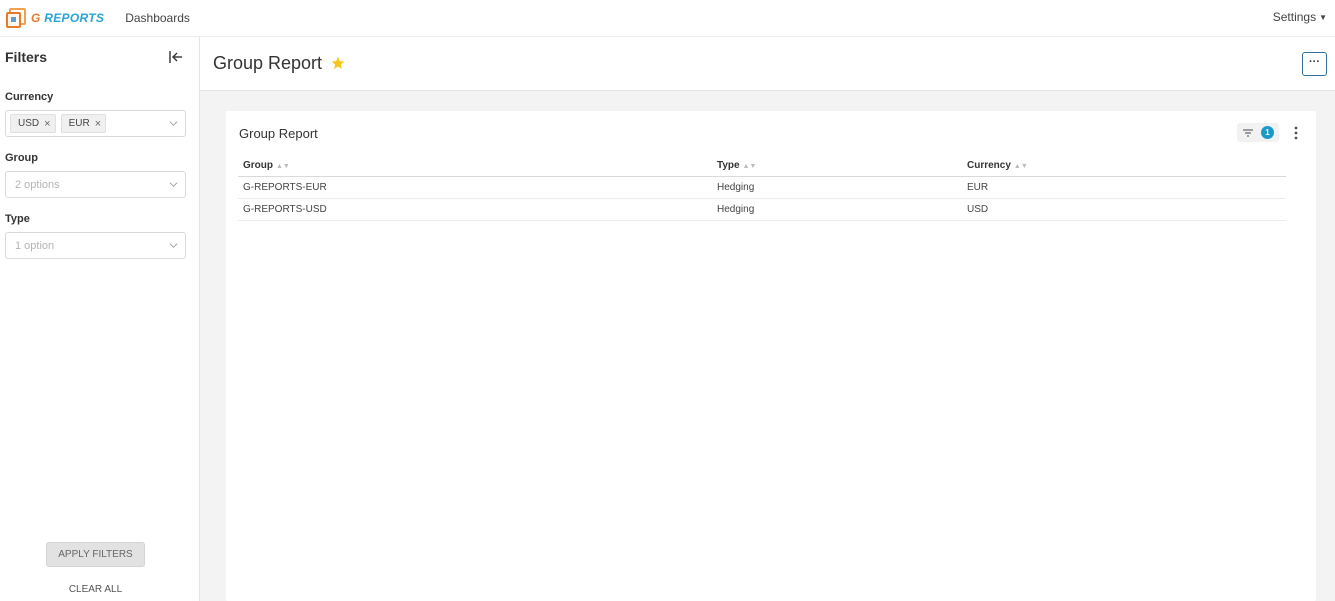 Image resolution: width=1335 pixels, height=601 pixels. I want to click on currency-tag-eur: EUR ×, so click(83, 123).